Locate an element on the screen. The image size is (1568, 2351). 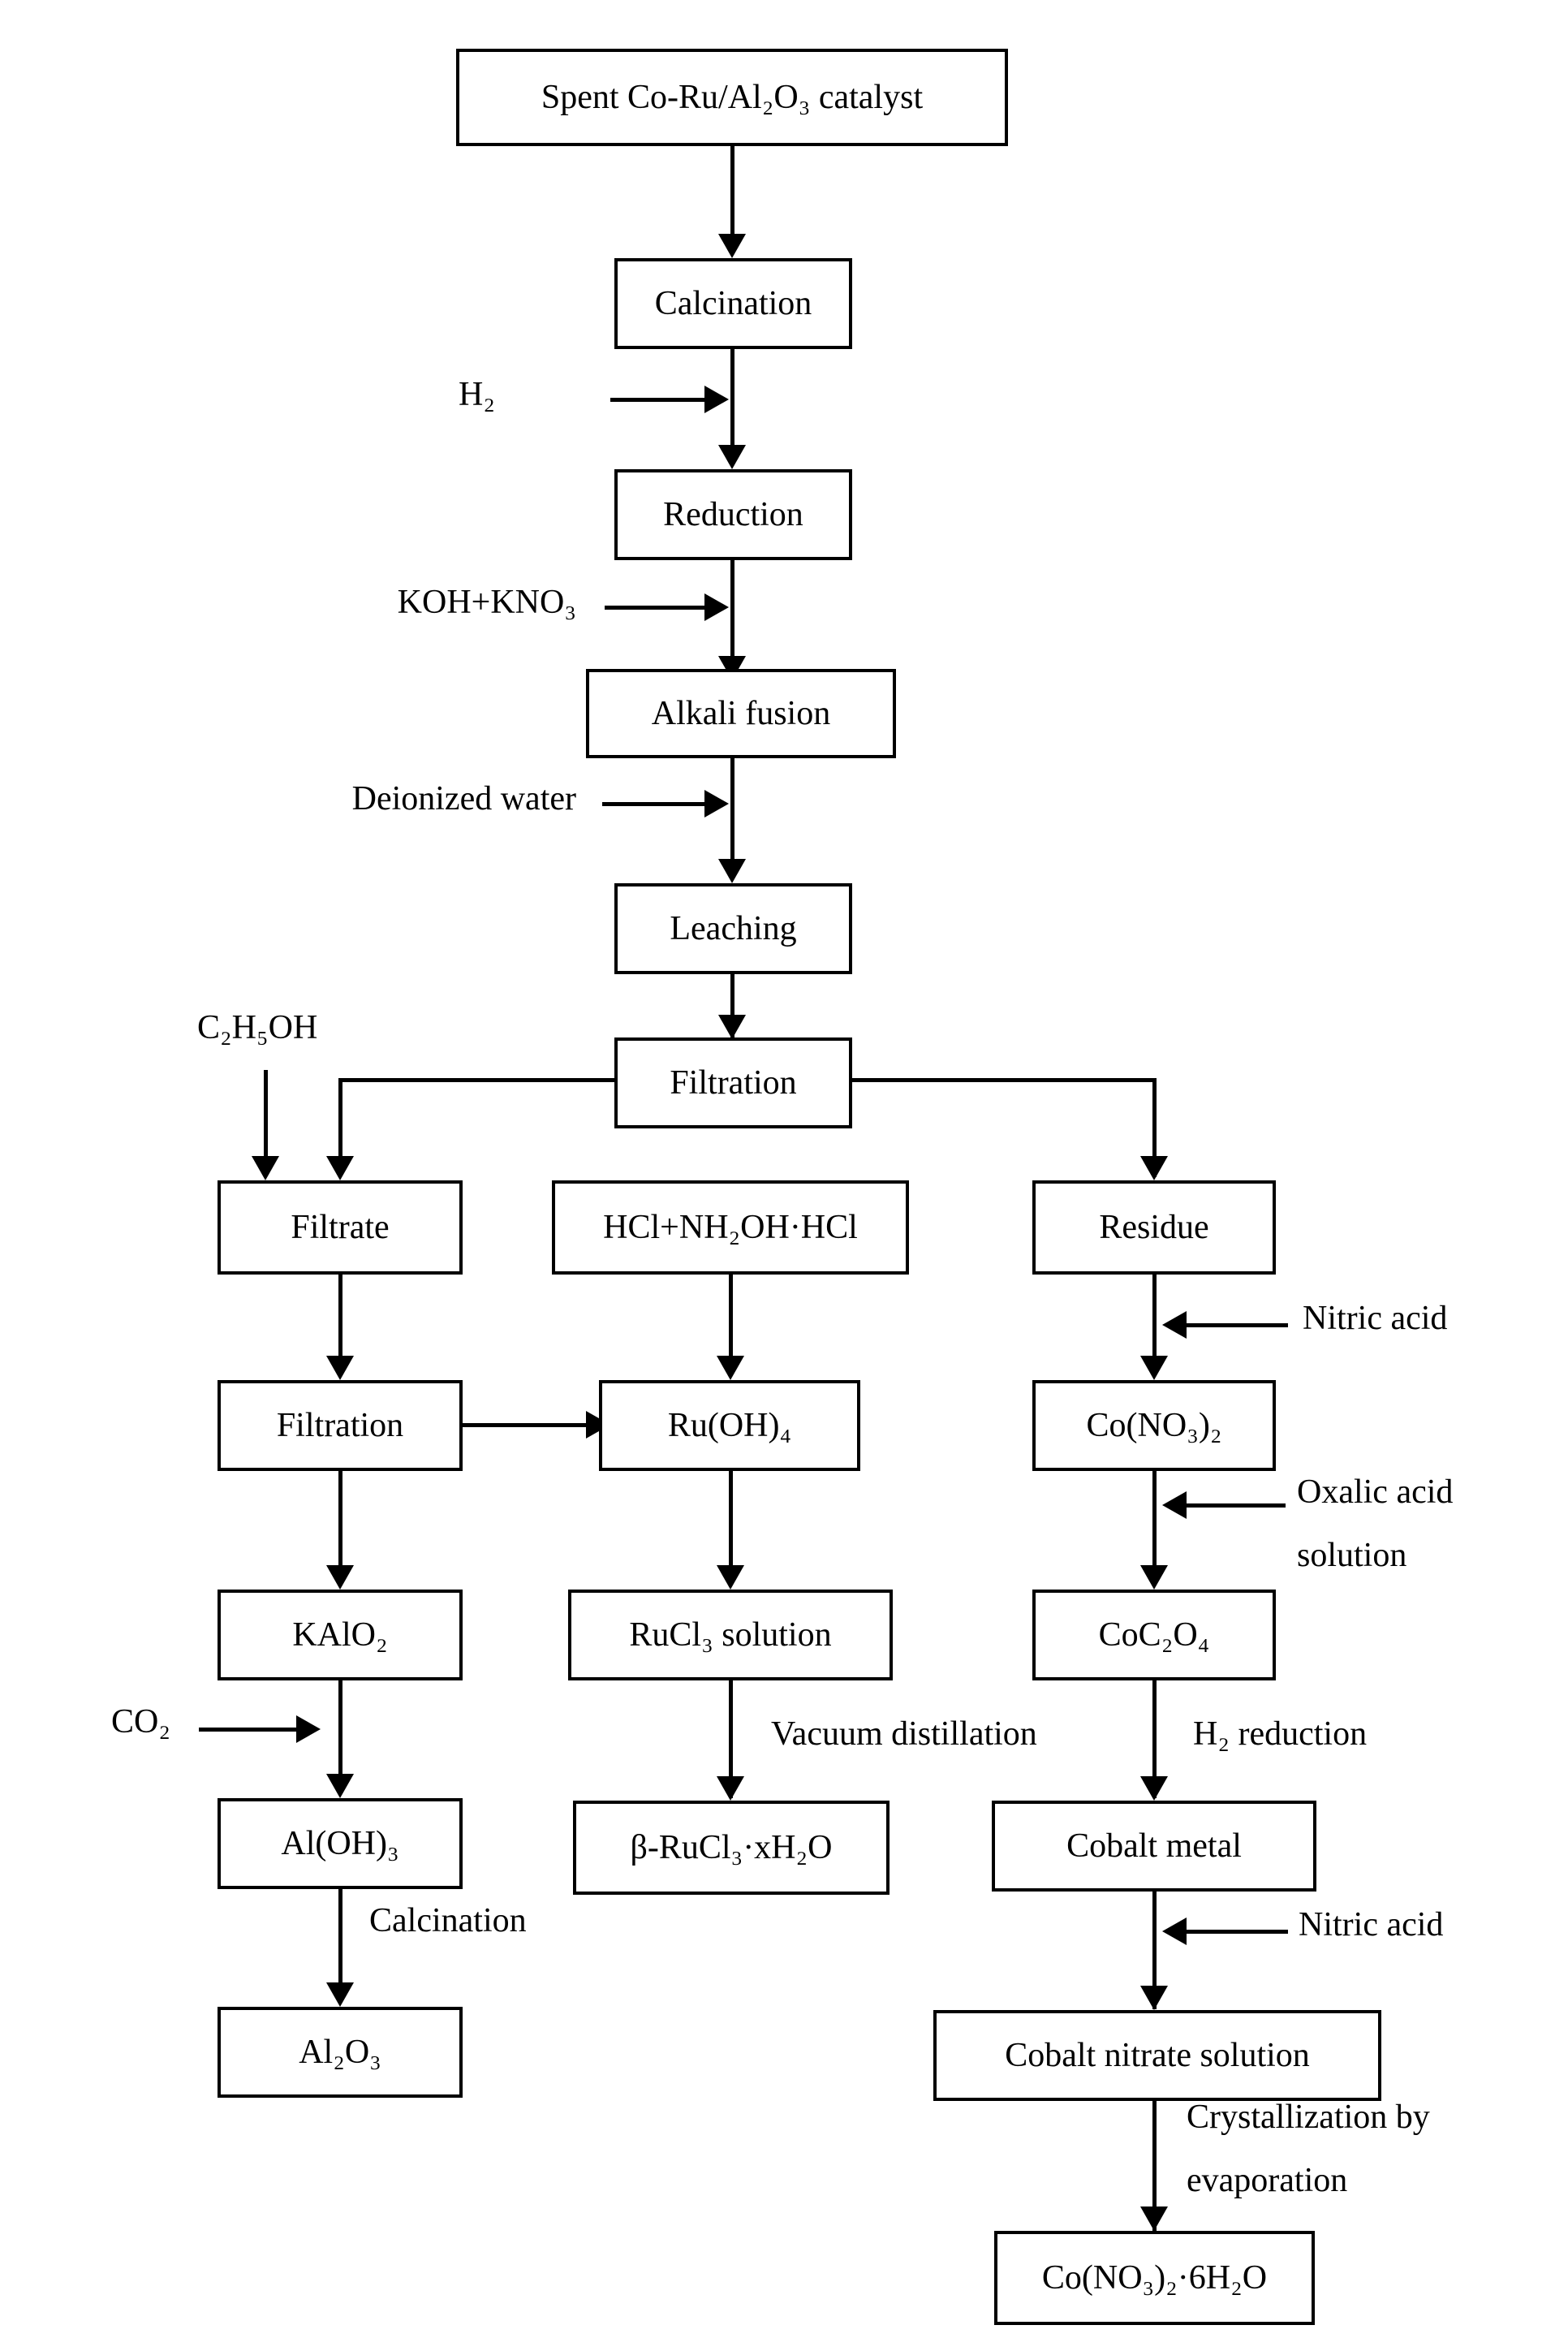
reagent-h2-arrowhead is located at coordinates (717, 399).